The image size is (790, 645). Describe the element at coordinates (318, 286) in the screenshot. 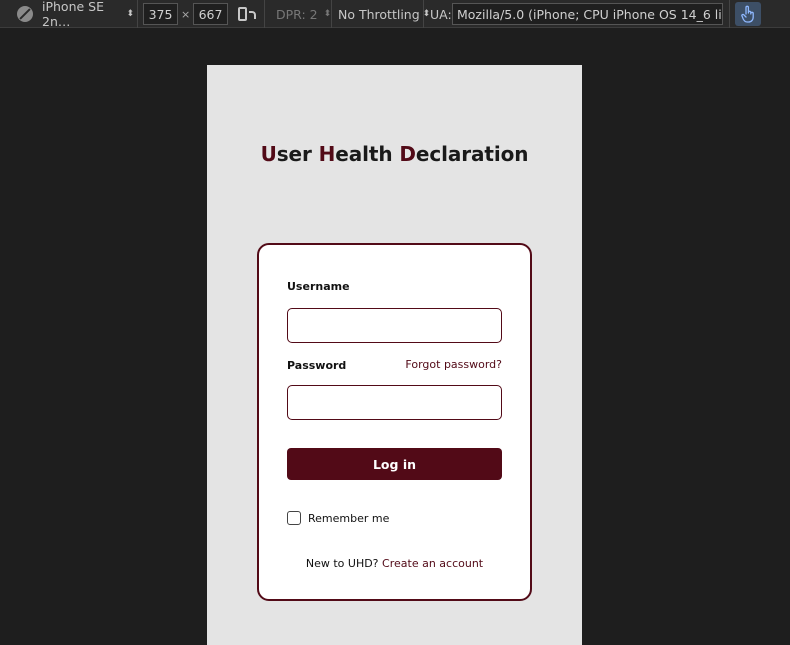

I see `username-label: Username` at that location.